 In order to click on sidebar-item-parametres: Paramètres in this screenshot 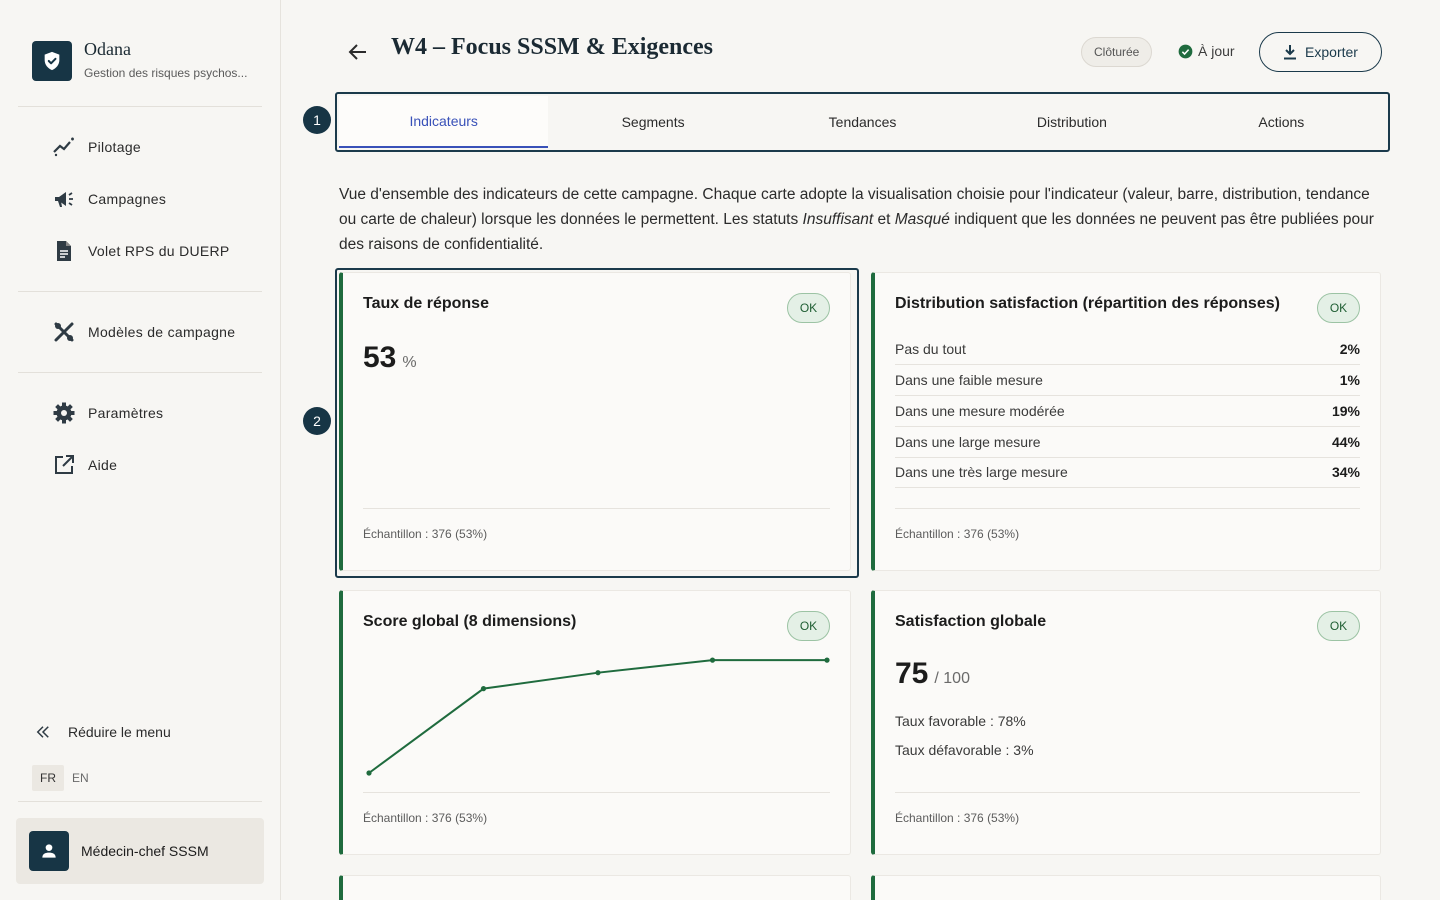, I will do `click(107, 413)`.